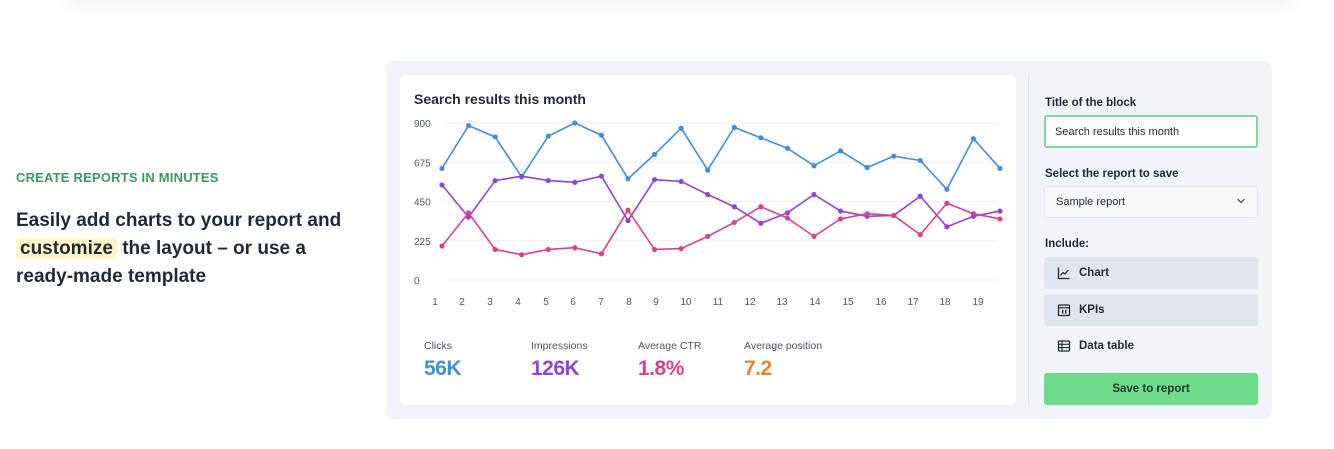 This screenshot has height=449, width=1334. Describe the element at coordinates (443, 368) in the screenshot. I see `kpi-value: 56K` at that location.